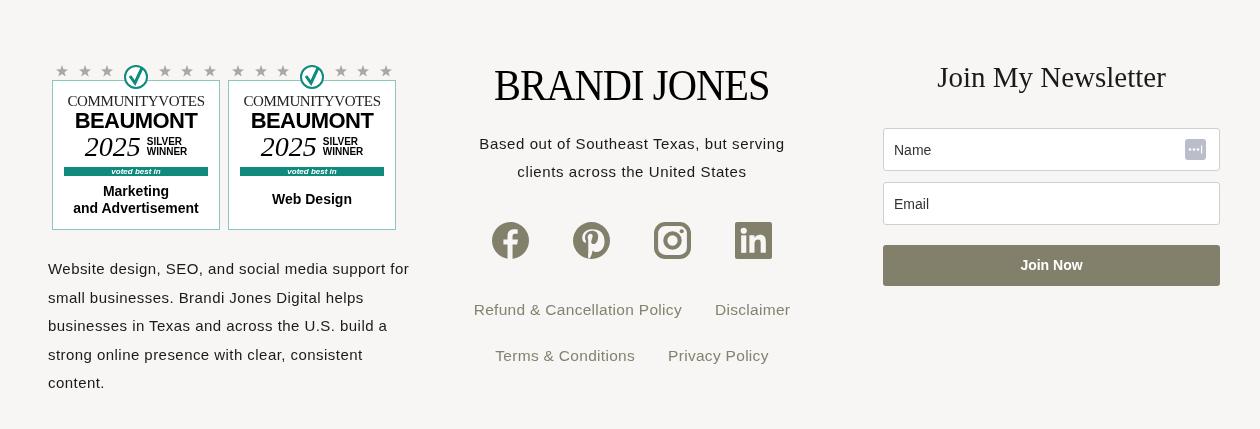 The image size is (1260, 429). I want to click on newsletter-title: Join My Newsletter, so click(1051, 77).